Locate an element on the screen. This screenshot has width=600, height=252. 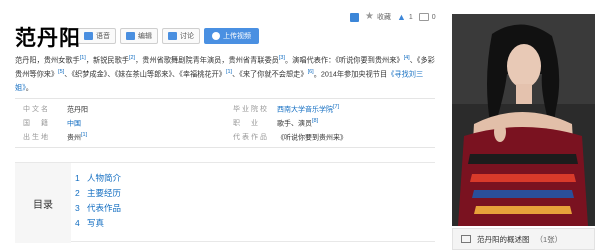
edit-label: 编辑 is located at coordinates (145, 36).